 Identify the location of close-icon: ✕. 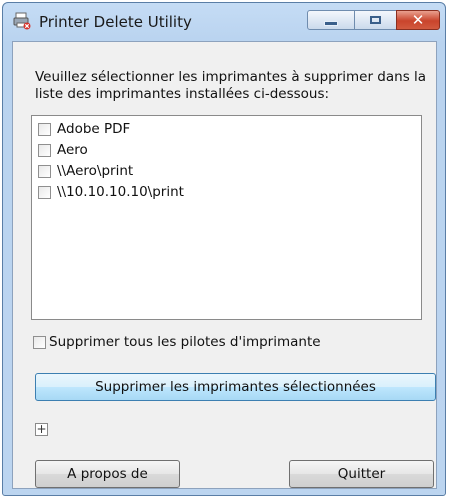
(418, 20).